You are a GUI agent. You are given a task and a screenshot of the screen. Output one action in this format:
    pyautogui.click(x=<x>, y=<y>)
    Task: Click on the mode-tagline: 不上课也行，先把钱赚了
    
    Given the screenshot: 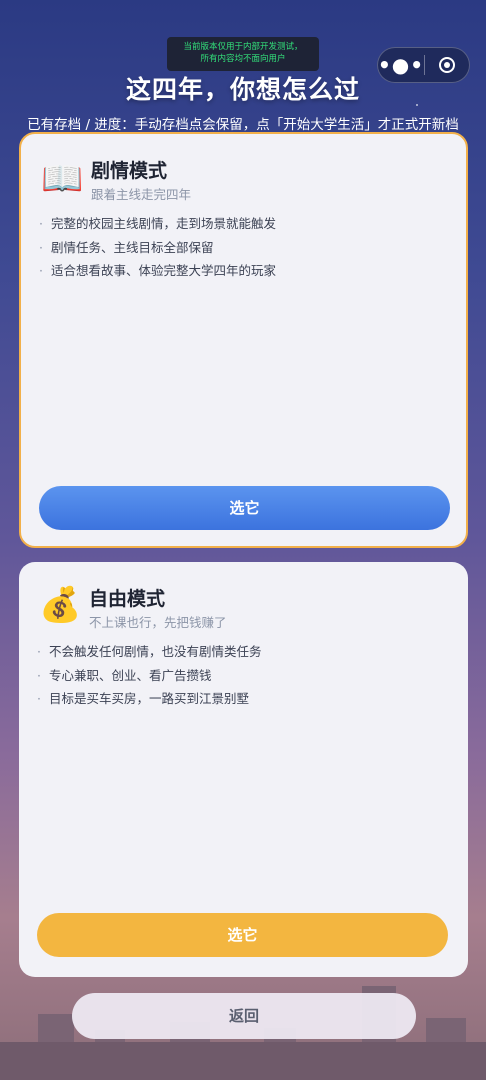 What is the action you would take?
    pyautogui.click(x=158, y=622)
    